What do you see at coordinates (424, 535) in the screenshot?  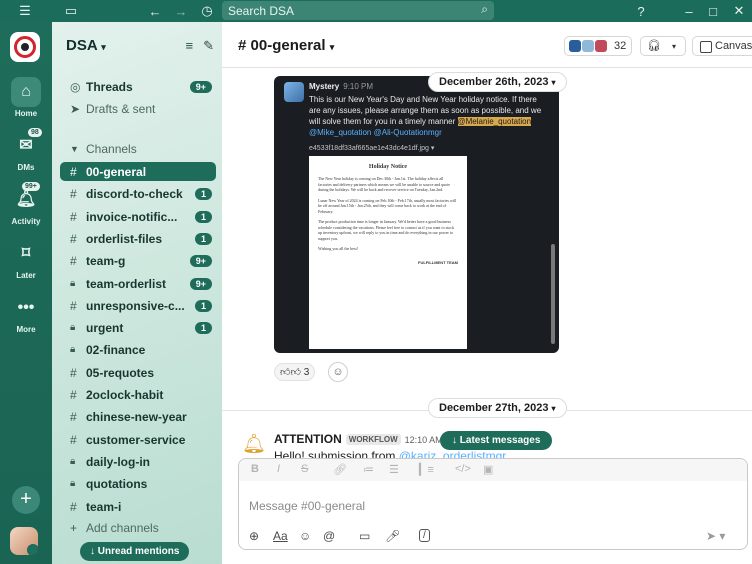 I see `slash-command-icon: /` at bounding box center [424, 535].